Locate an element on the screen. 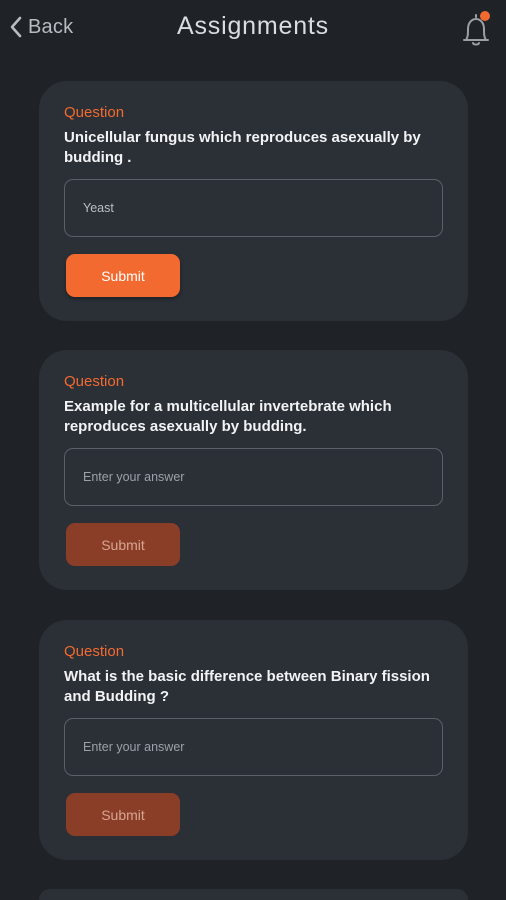 Image resolution: width=506 pixels, height=900 pixels. page-title: Assignments is located at coordinates (253, 26).